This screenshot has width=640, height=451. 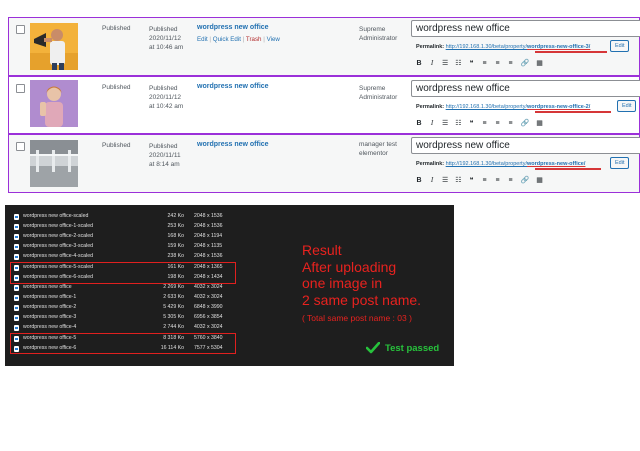 What do you see at coordinates (124, 289) in the screenshot?
I see `file-row: wordpress new office 2 269 Ko 4032 x 3024` at bounding box center [124, 289].